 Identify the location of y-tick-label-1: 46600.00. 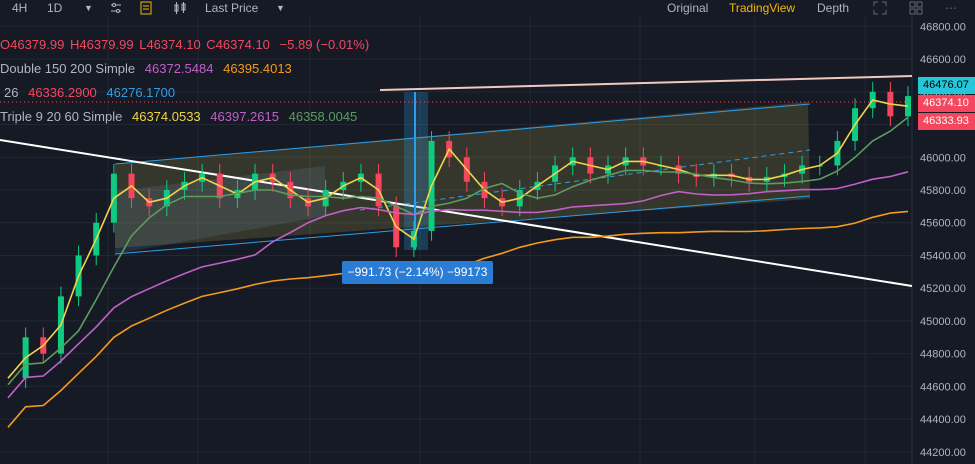
(943, 60).